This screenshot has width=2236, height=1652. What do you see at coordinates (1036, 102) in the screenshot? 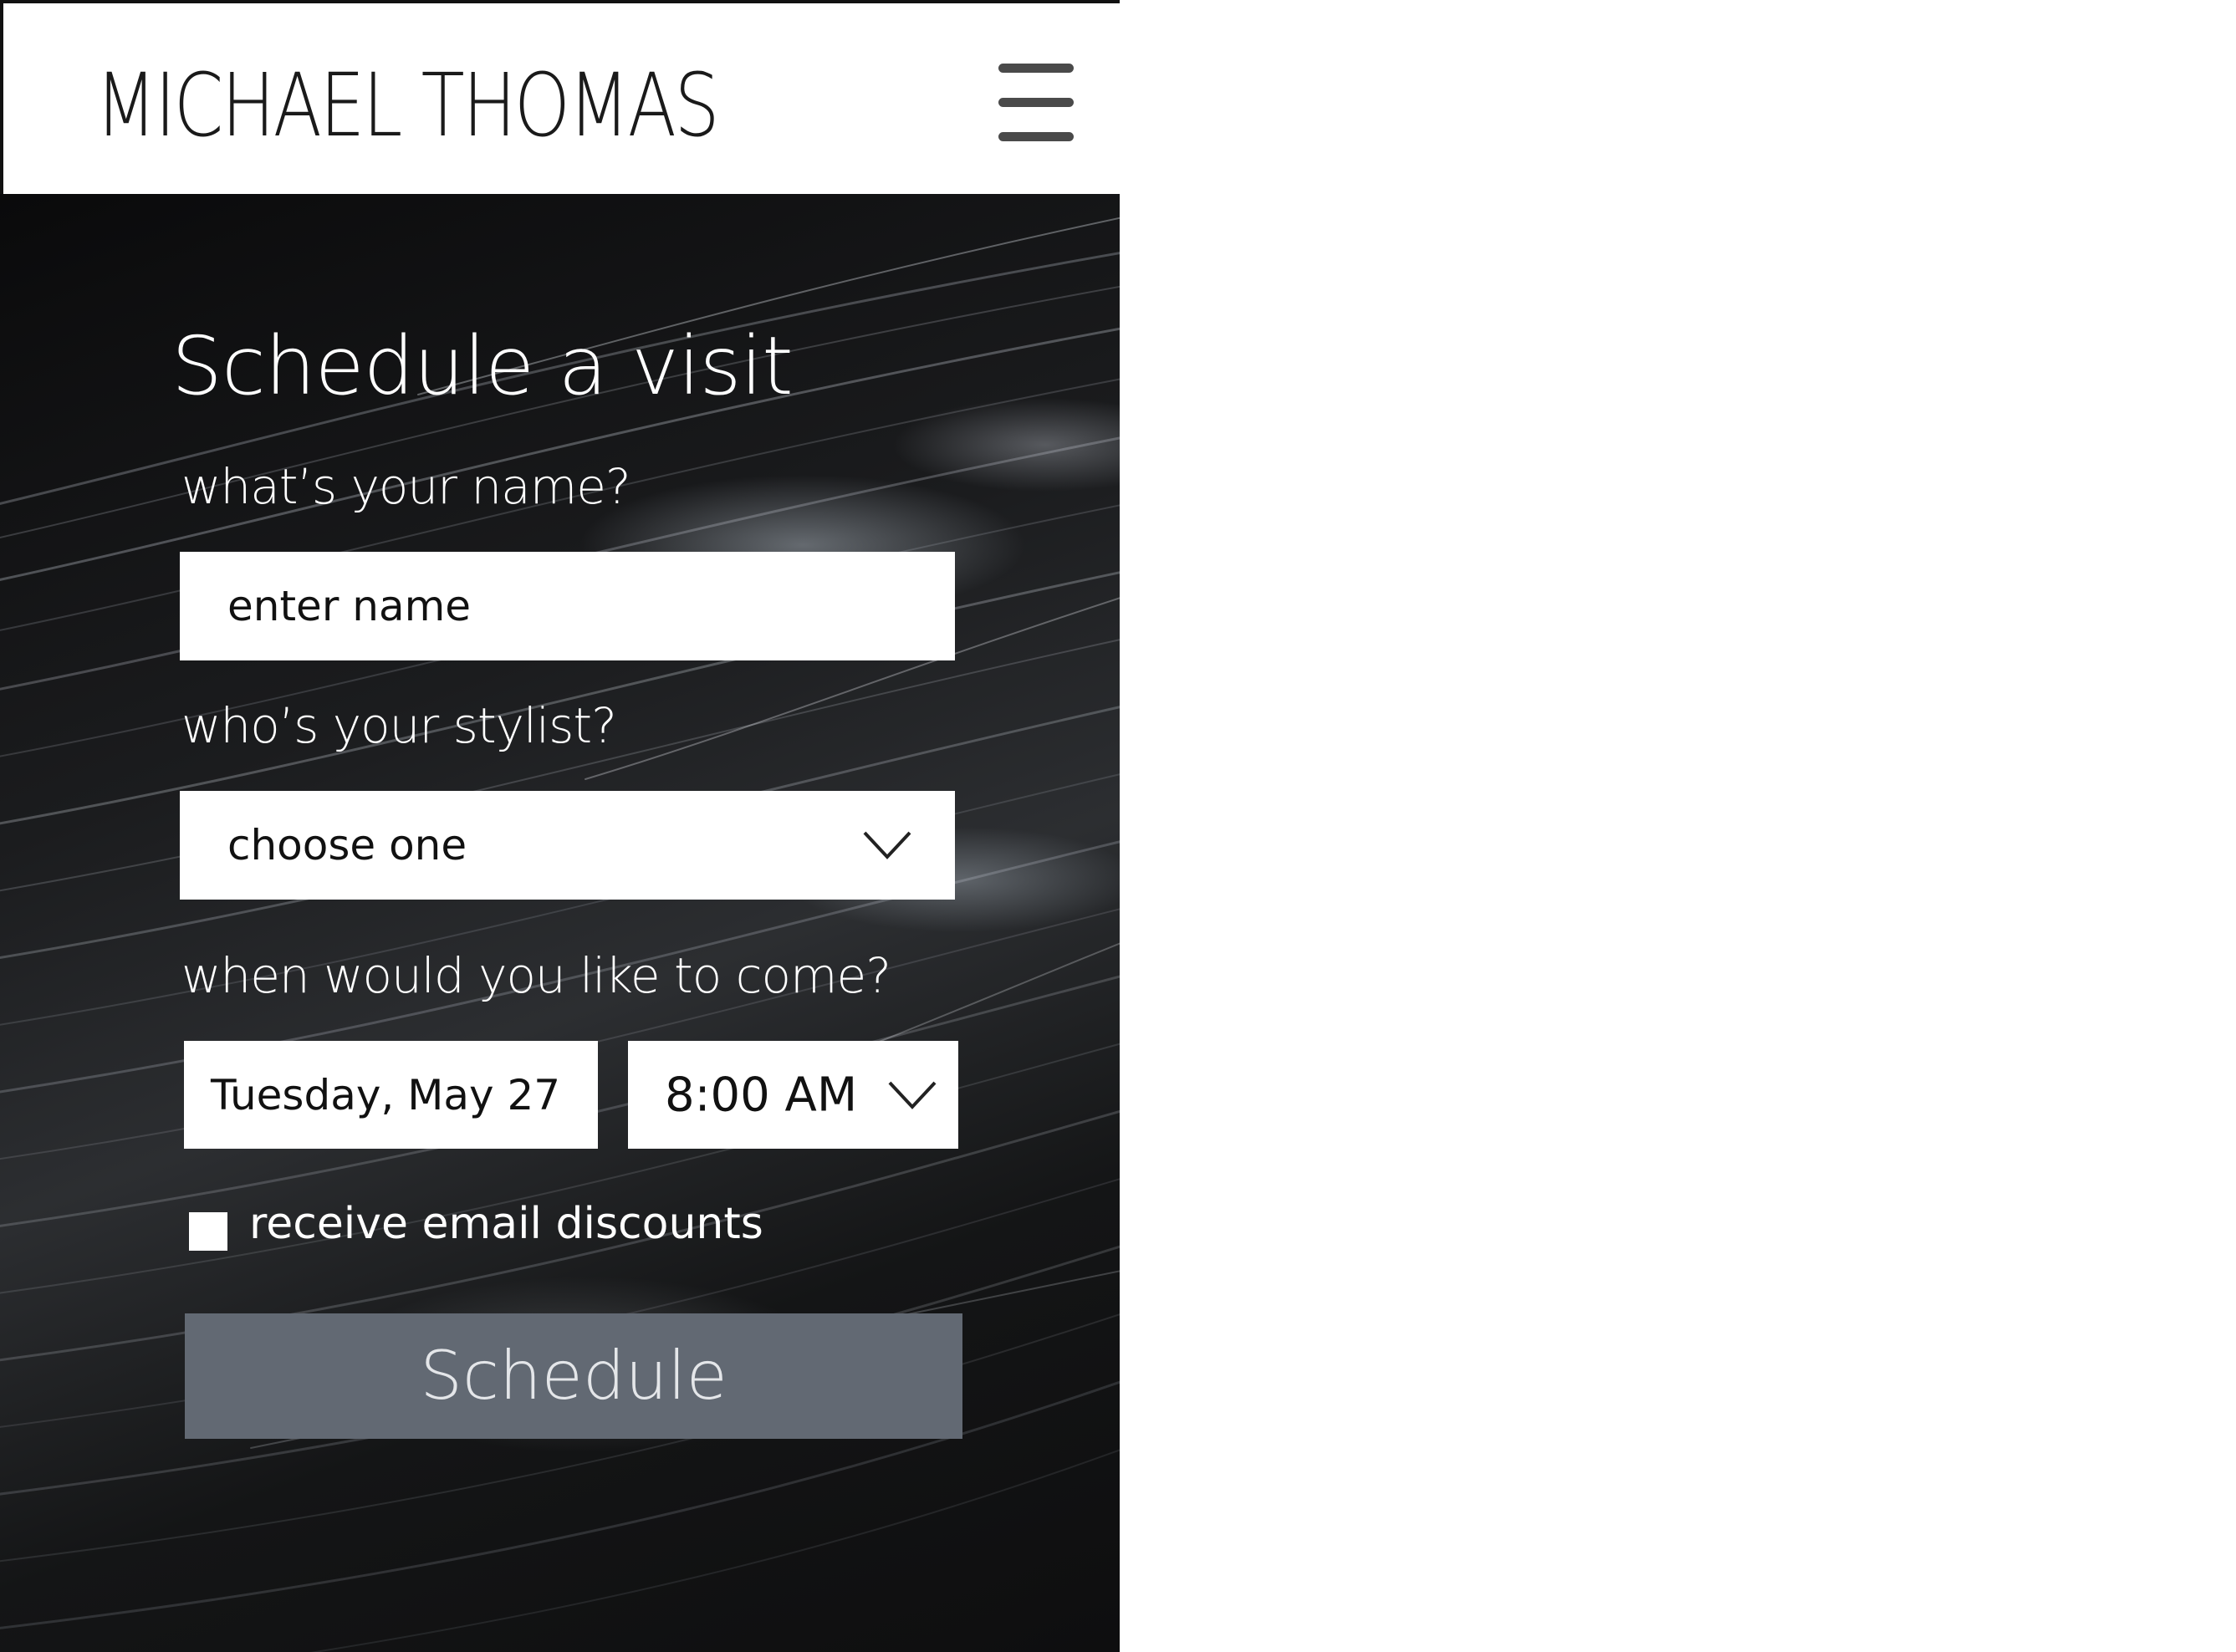
I see `menu-bar-middle` at bounding box center [1036, 102].